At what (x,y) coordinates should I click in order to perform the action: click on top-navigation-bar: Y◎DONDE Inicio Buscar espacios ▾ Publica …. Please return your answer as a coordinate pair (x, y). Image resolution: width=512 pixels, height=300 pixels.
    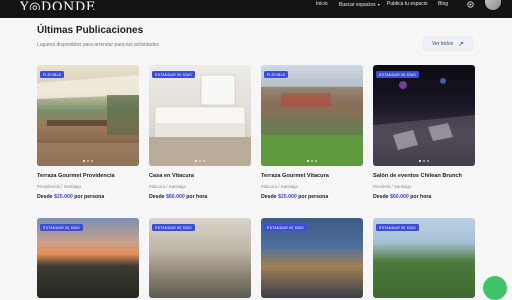
    Looking at the image, I should click on (256, 9).